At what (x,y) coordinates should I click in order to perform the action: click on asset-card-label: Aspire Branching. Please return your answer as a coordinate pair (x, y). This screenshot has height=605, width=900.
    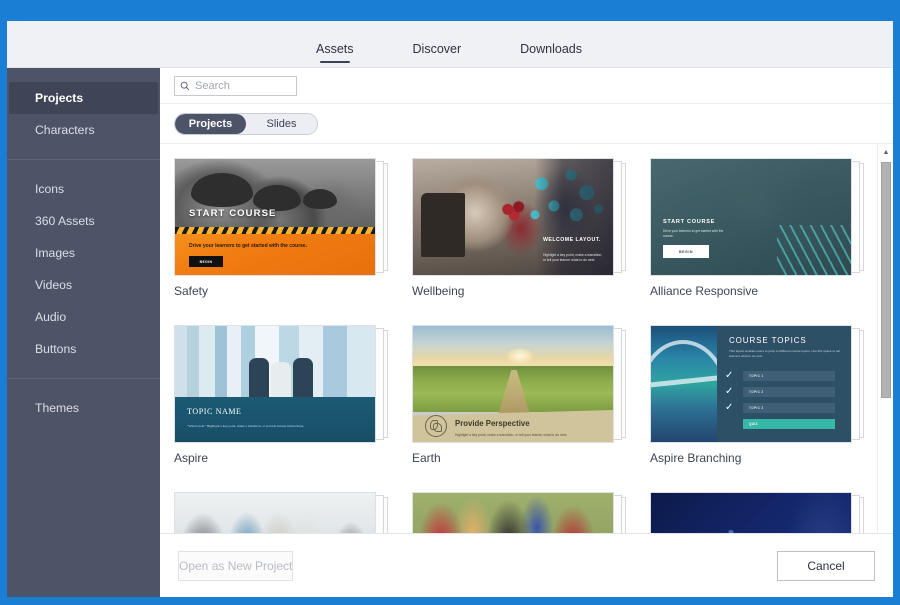
    Looking at the image, I should click on (696, 458).